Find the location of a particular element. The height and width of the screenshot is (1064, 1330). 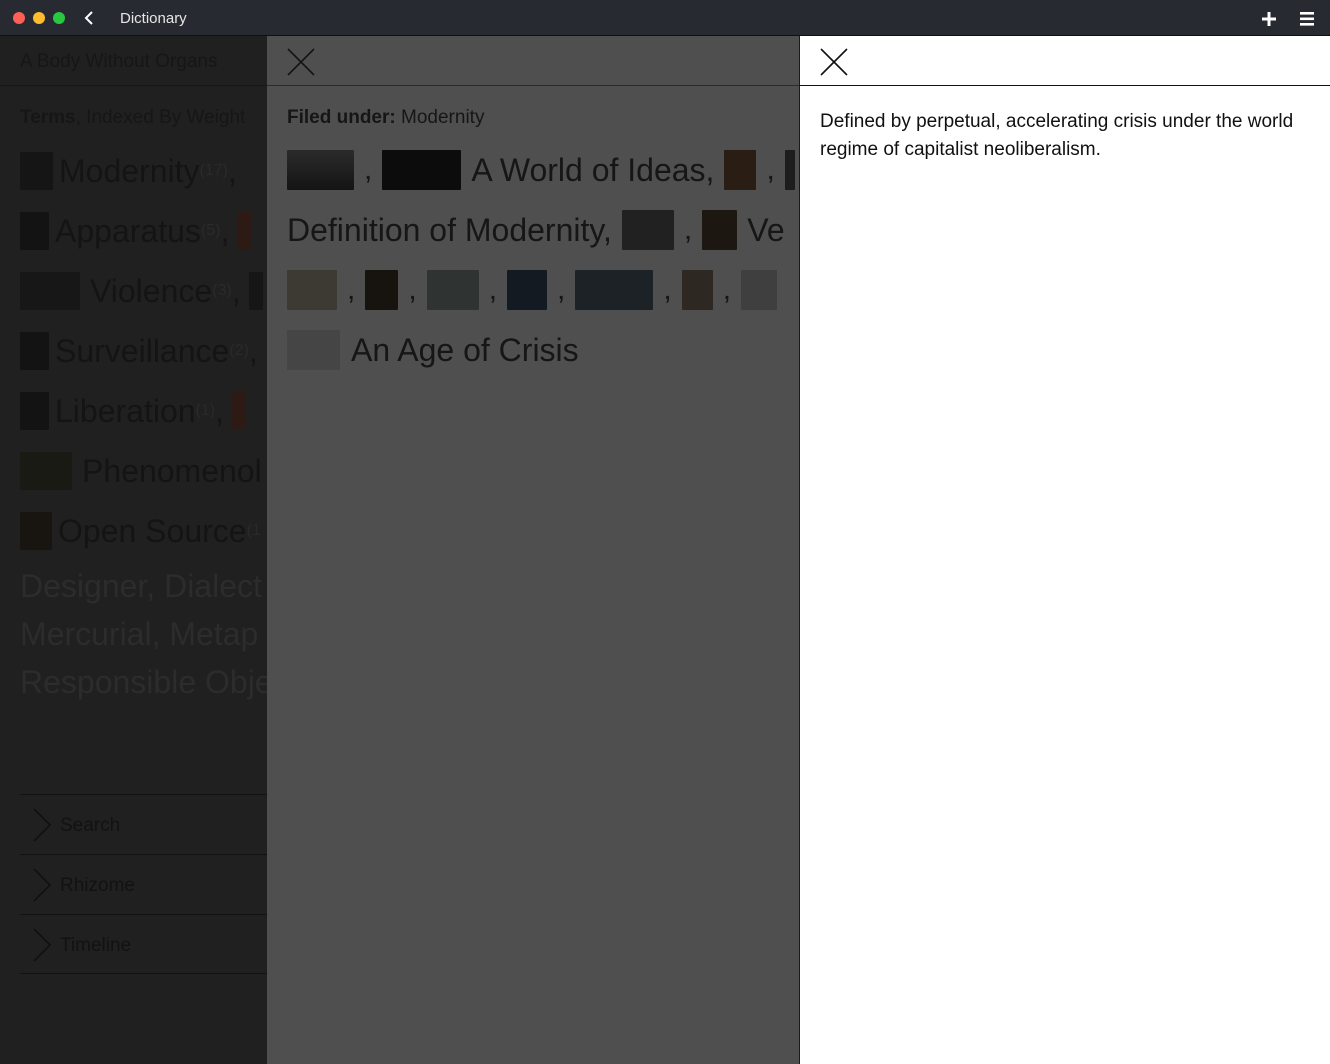

filed-label: Filed under: is located at coordinates (341, 117).